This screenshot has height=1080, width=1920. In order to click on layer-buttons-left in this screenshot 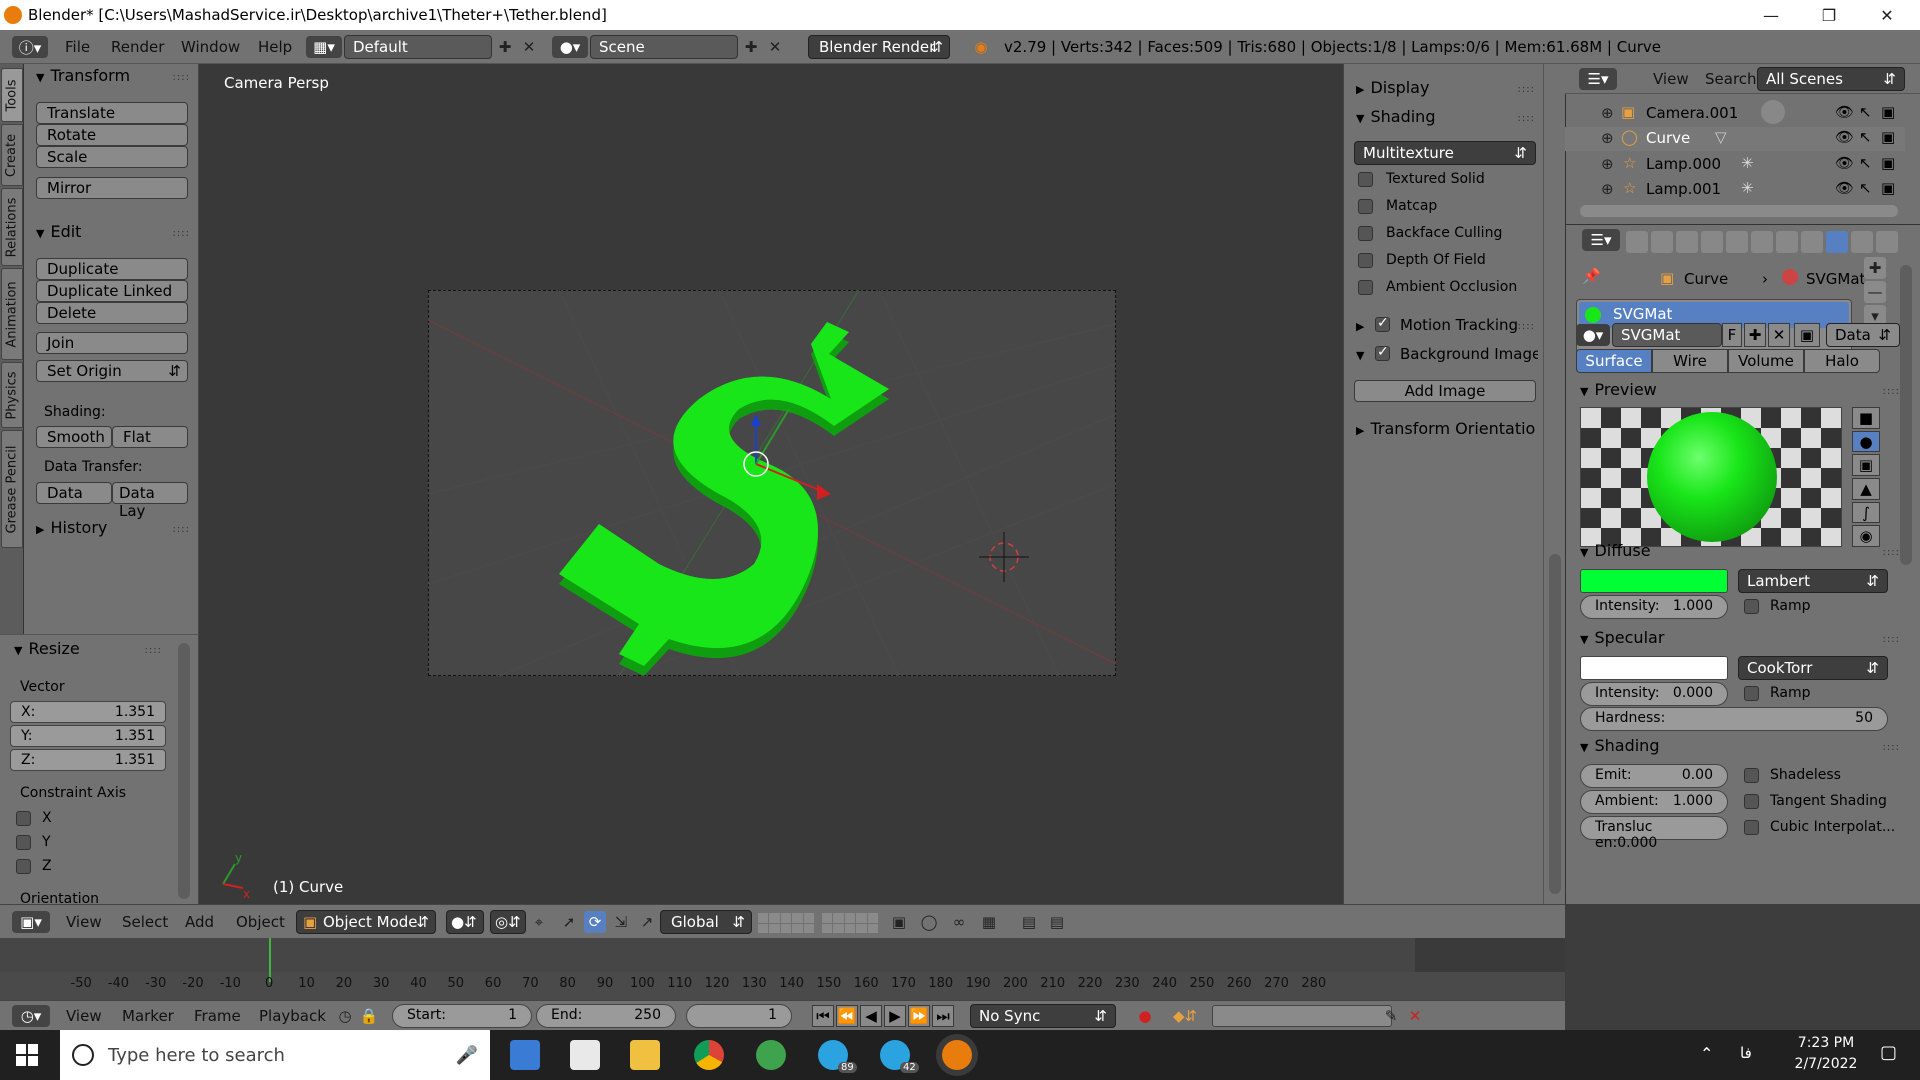, I will do `click(786, 923)`.